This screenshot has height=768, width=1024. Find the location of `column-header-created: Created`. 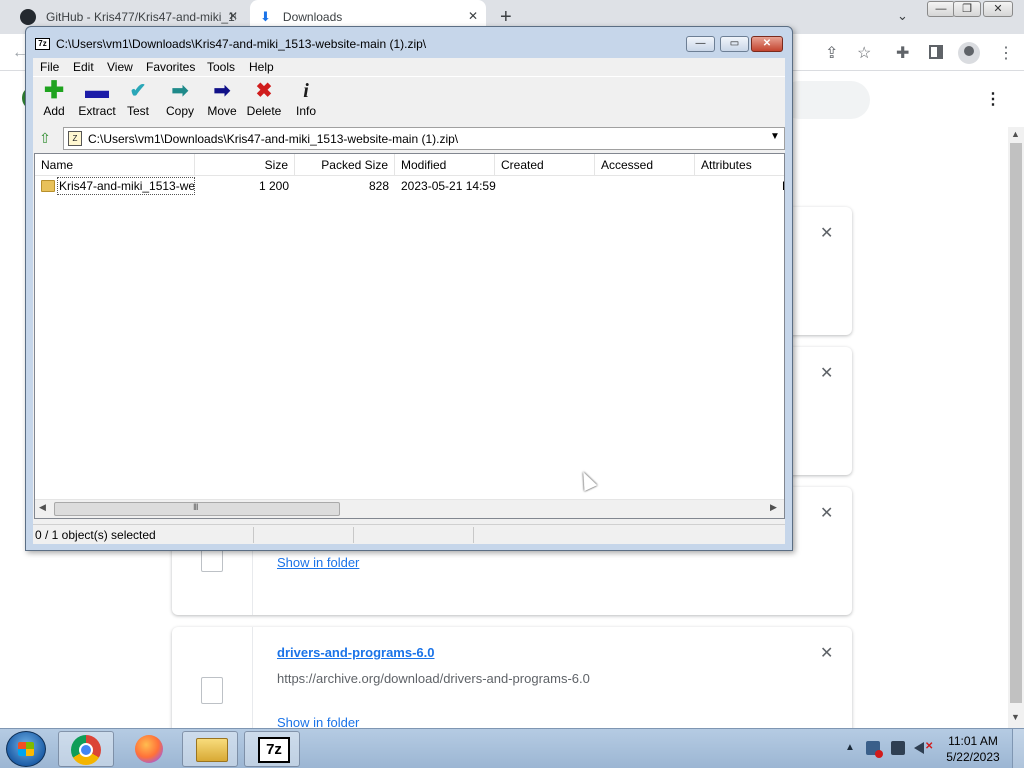

column-header-created: Created is located at coordinates (545, 165).